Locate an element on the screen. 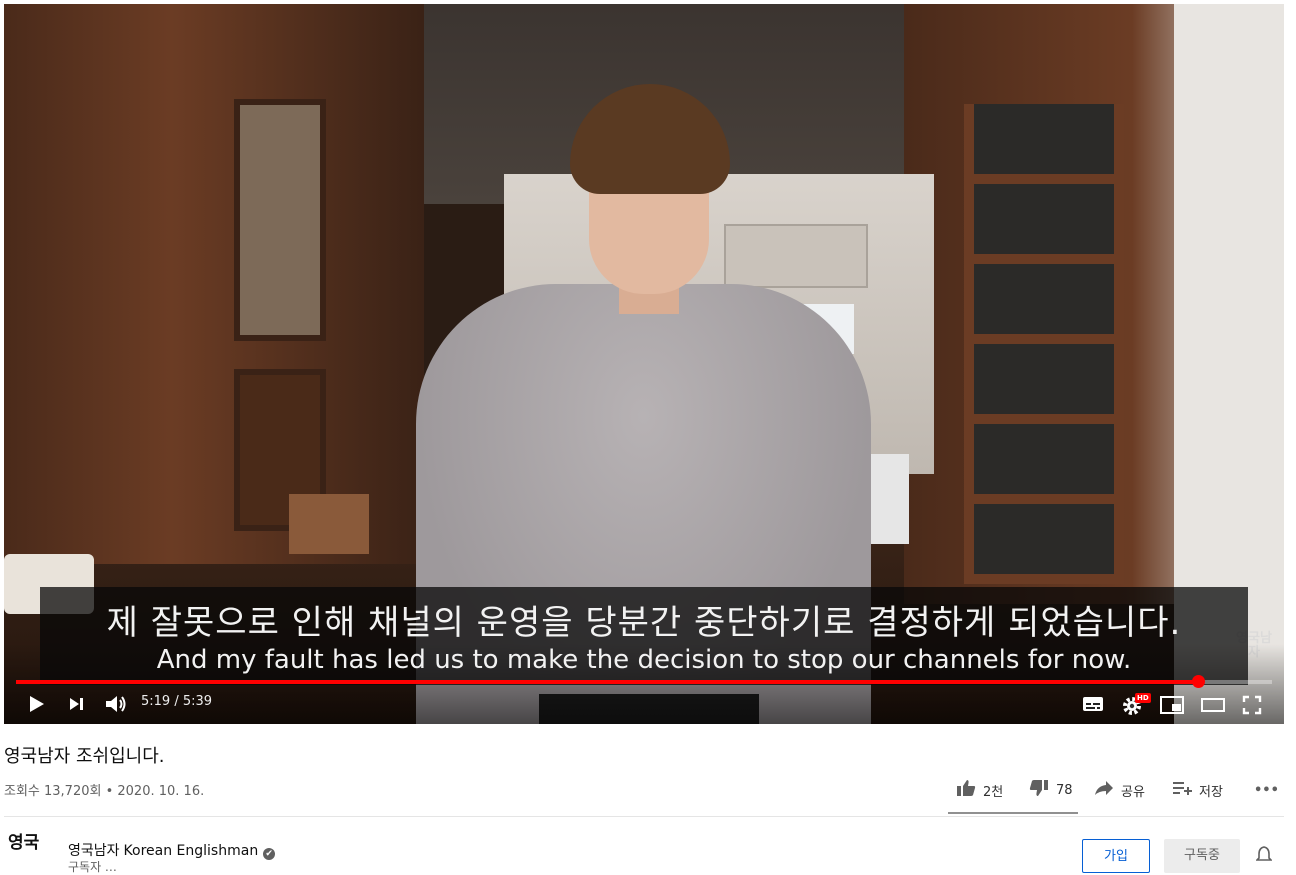 This screenshot has height=875, width=1296. theater-icon is located at coordinates (1213, 705).